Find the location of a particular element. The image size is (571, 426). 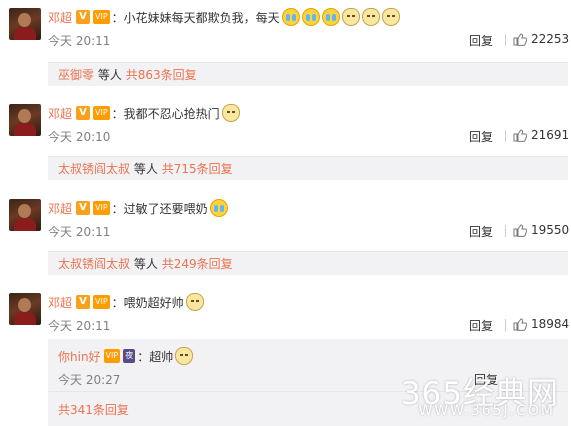

like-count: 22253 is located at coordinates (550, 39).